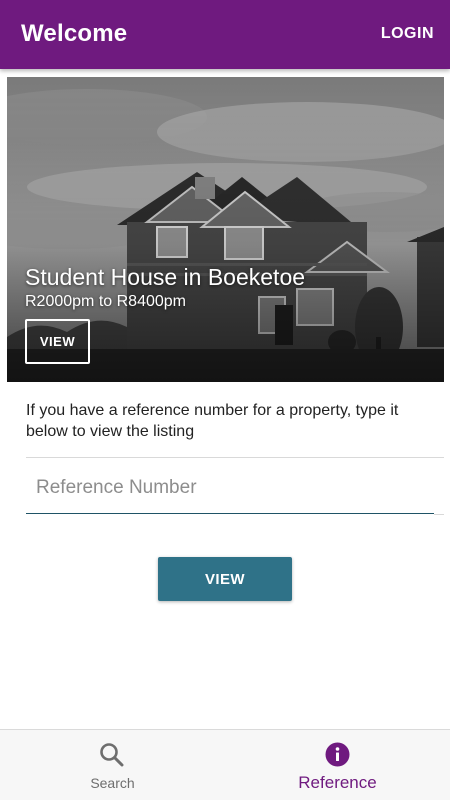  What do you see at coordinates (230, 488) in the screenshot?
I see `reference-number-input` at bounding box center [230, 488].